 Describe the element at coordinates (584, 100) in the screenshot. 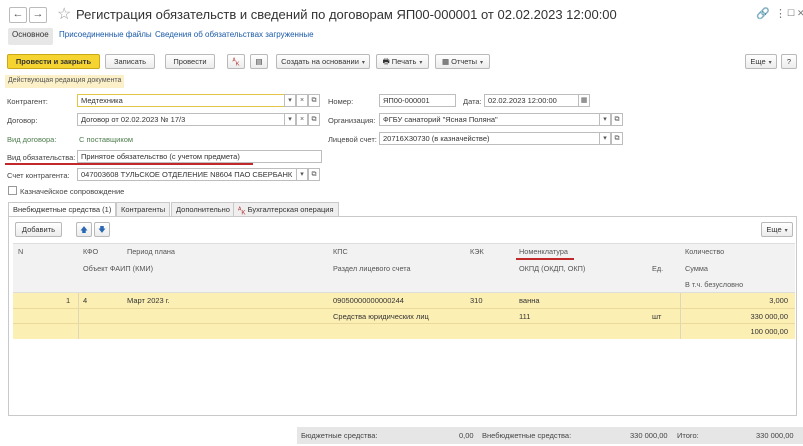

I see `calendar-icon: ▦` at that location.